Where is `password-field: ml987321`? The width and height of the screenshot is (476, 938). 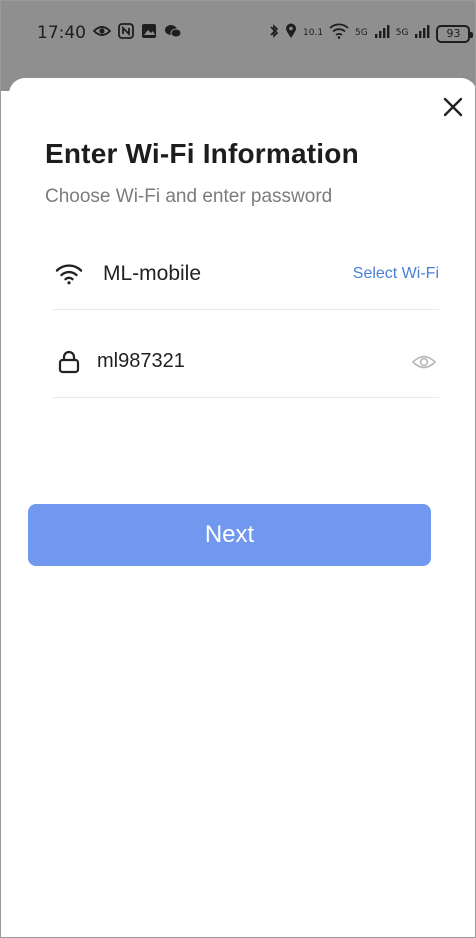
password-field: ml987321 is located at coordinates (253, 361).